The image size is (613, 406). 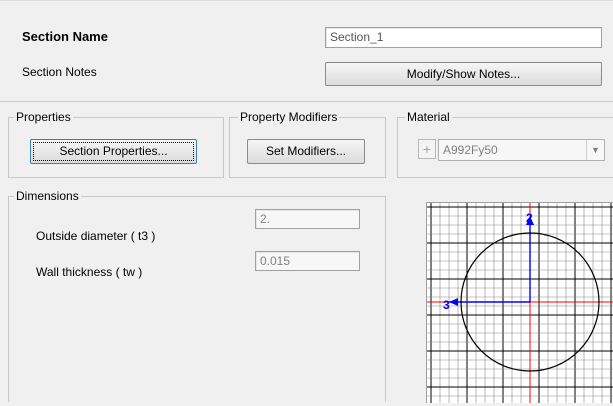 I want to click on section-name-input: Section_1, so click(x=463, y=37).